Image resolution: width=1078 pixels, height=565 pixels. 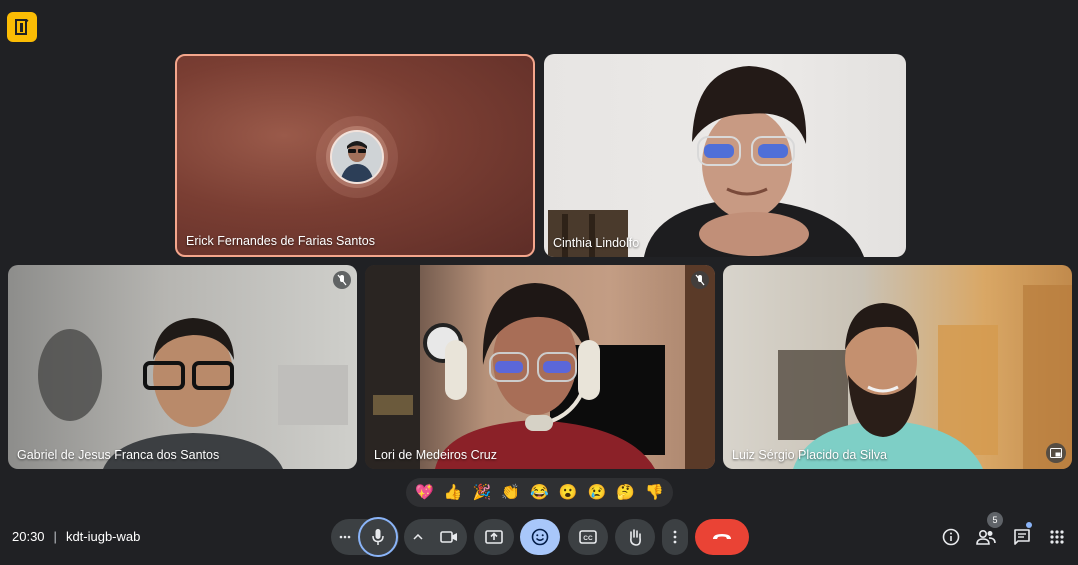 I want to click on reaction-thumbs-down: 👎, so click(x=654, y=492).